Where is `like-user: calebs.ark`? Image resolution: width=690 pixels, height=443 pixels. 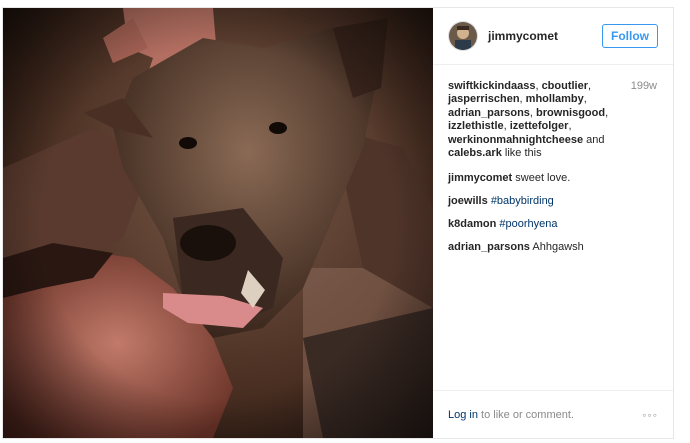 like-user: calebs.ark is located at coordinates (475, 153).